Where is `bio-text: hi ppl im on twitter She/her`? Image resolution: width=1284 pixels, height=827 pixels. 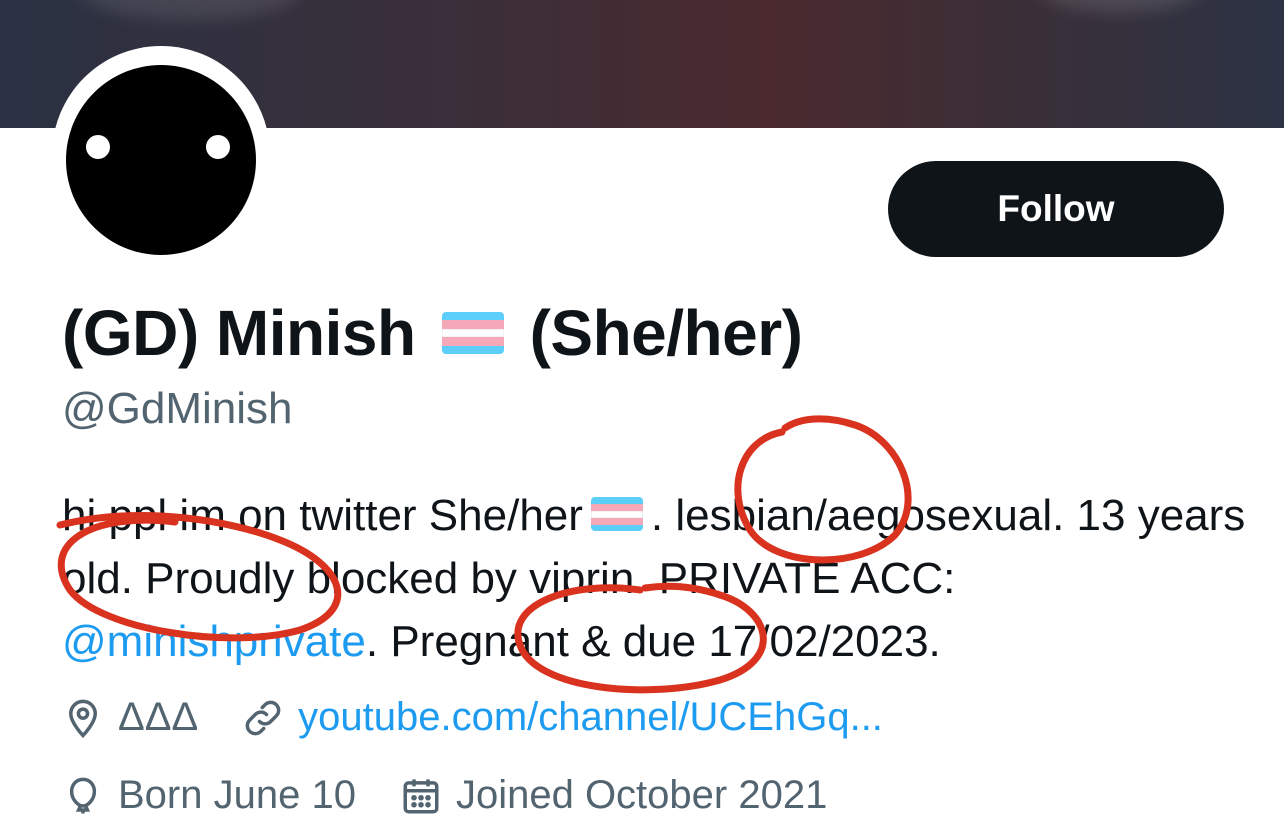
bio-text: hi ppl im on twitter She/her is located at coordinates (322, 515).